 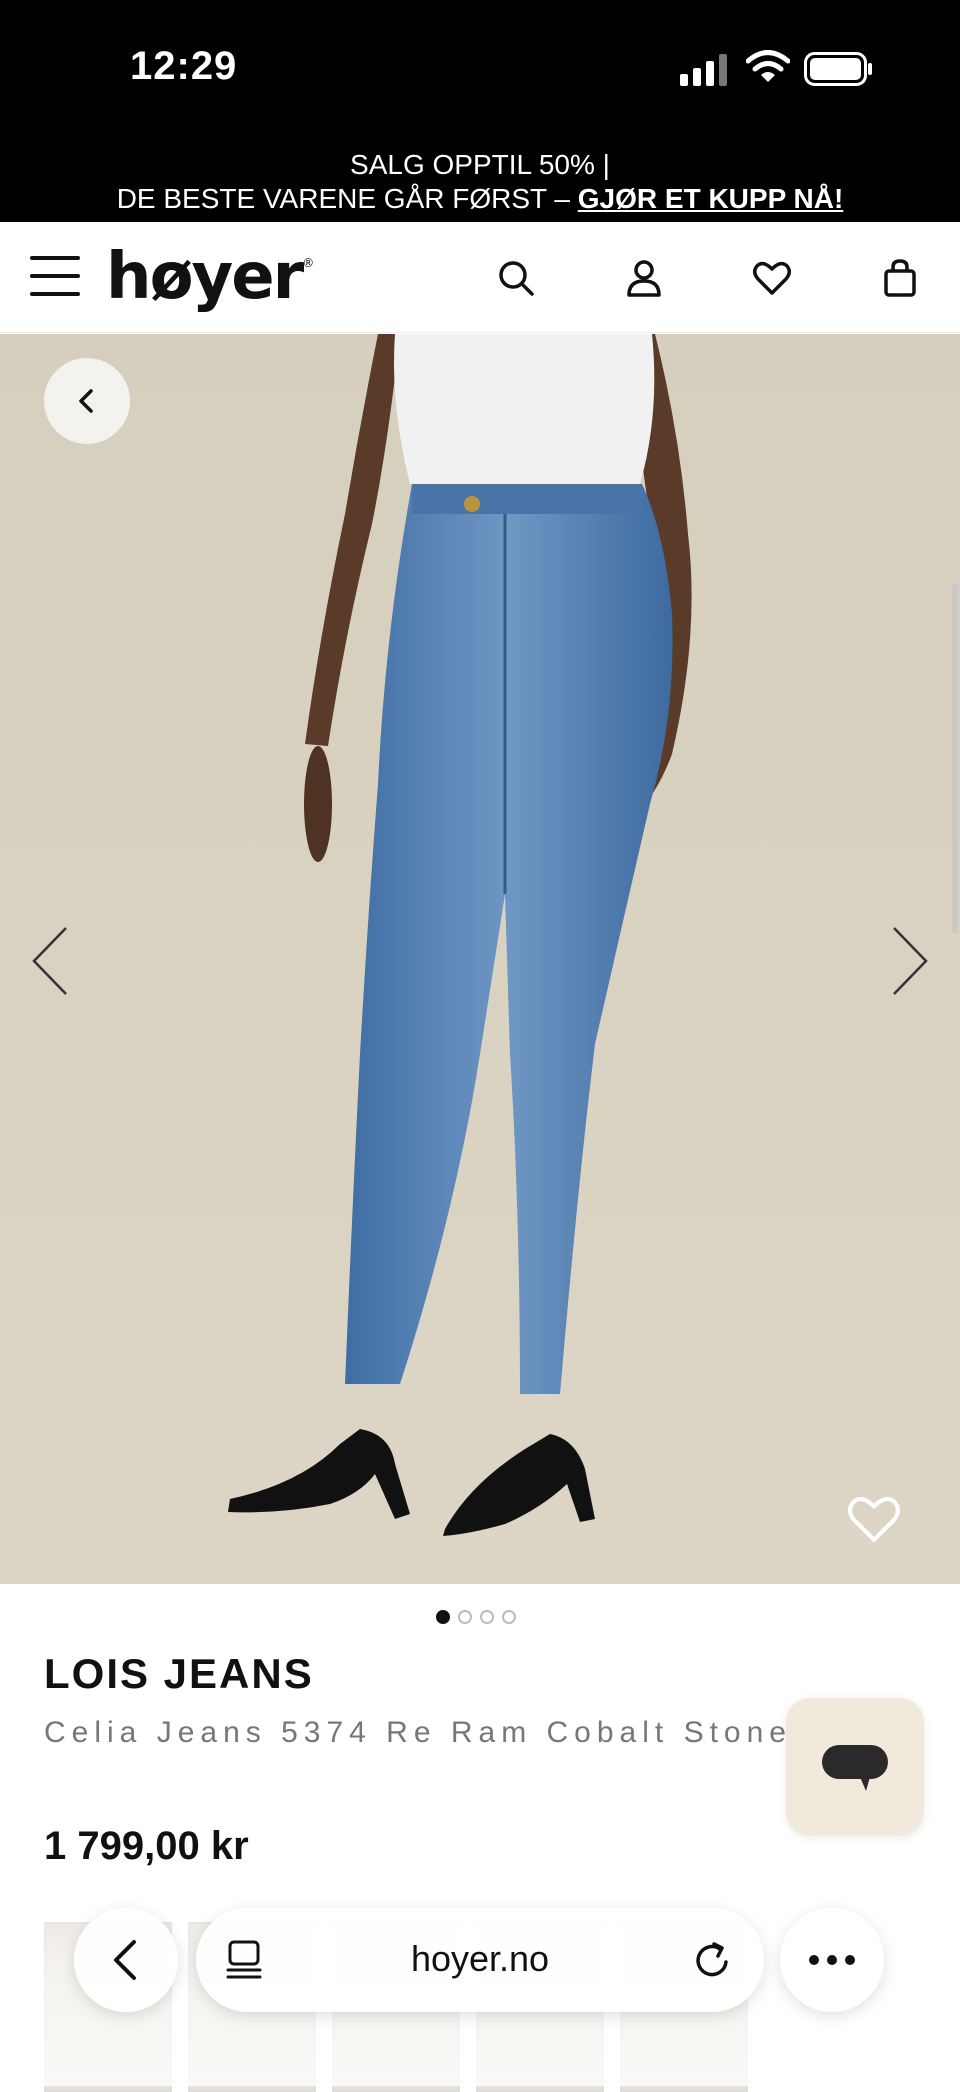 I want to click on page-scrollbar, so click(x=955, y=759).